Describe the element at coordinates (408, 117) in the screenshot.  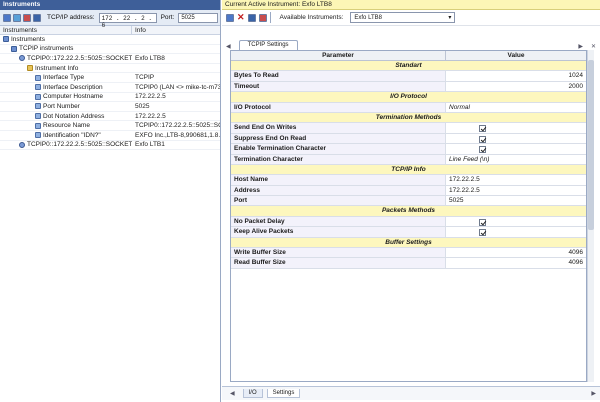
I see `category-label: Termination Methods` at that location.